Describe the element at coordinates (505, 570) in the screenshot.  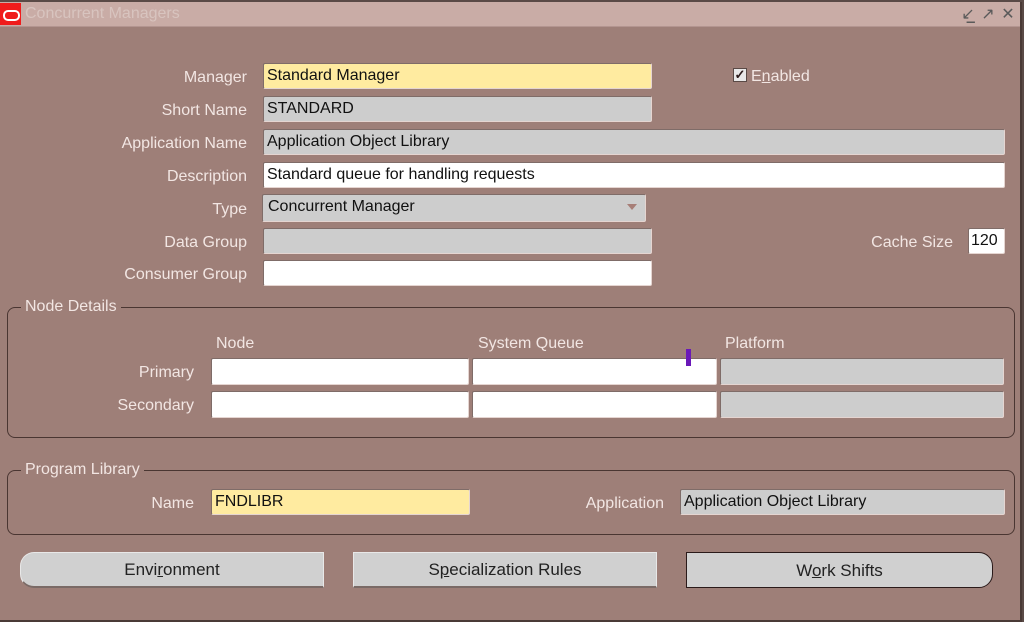
I see `specialization-rules-button: Specialization Rules` at that location.